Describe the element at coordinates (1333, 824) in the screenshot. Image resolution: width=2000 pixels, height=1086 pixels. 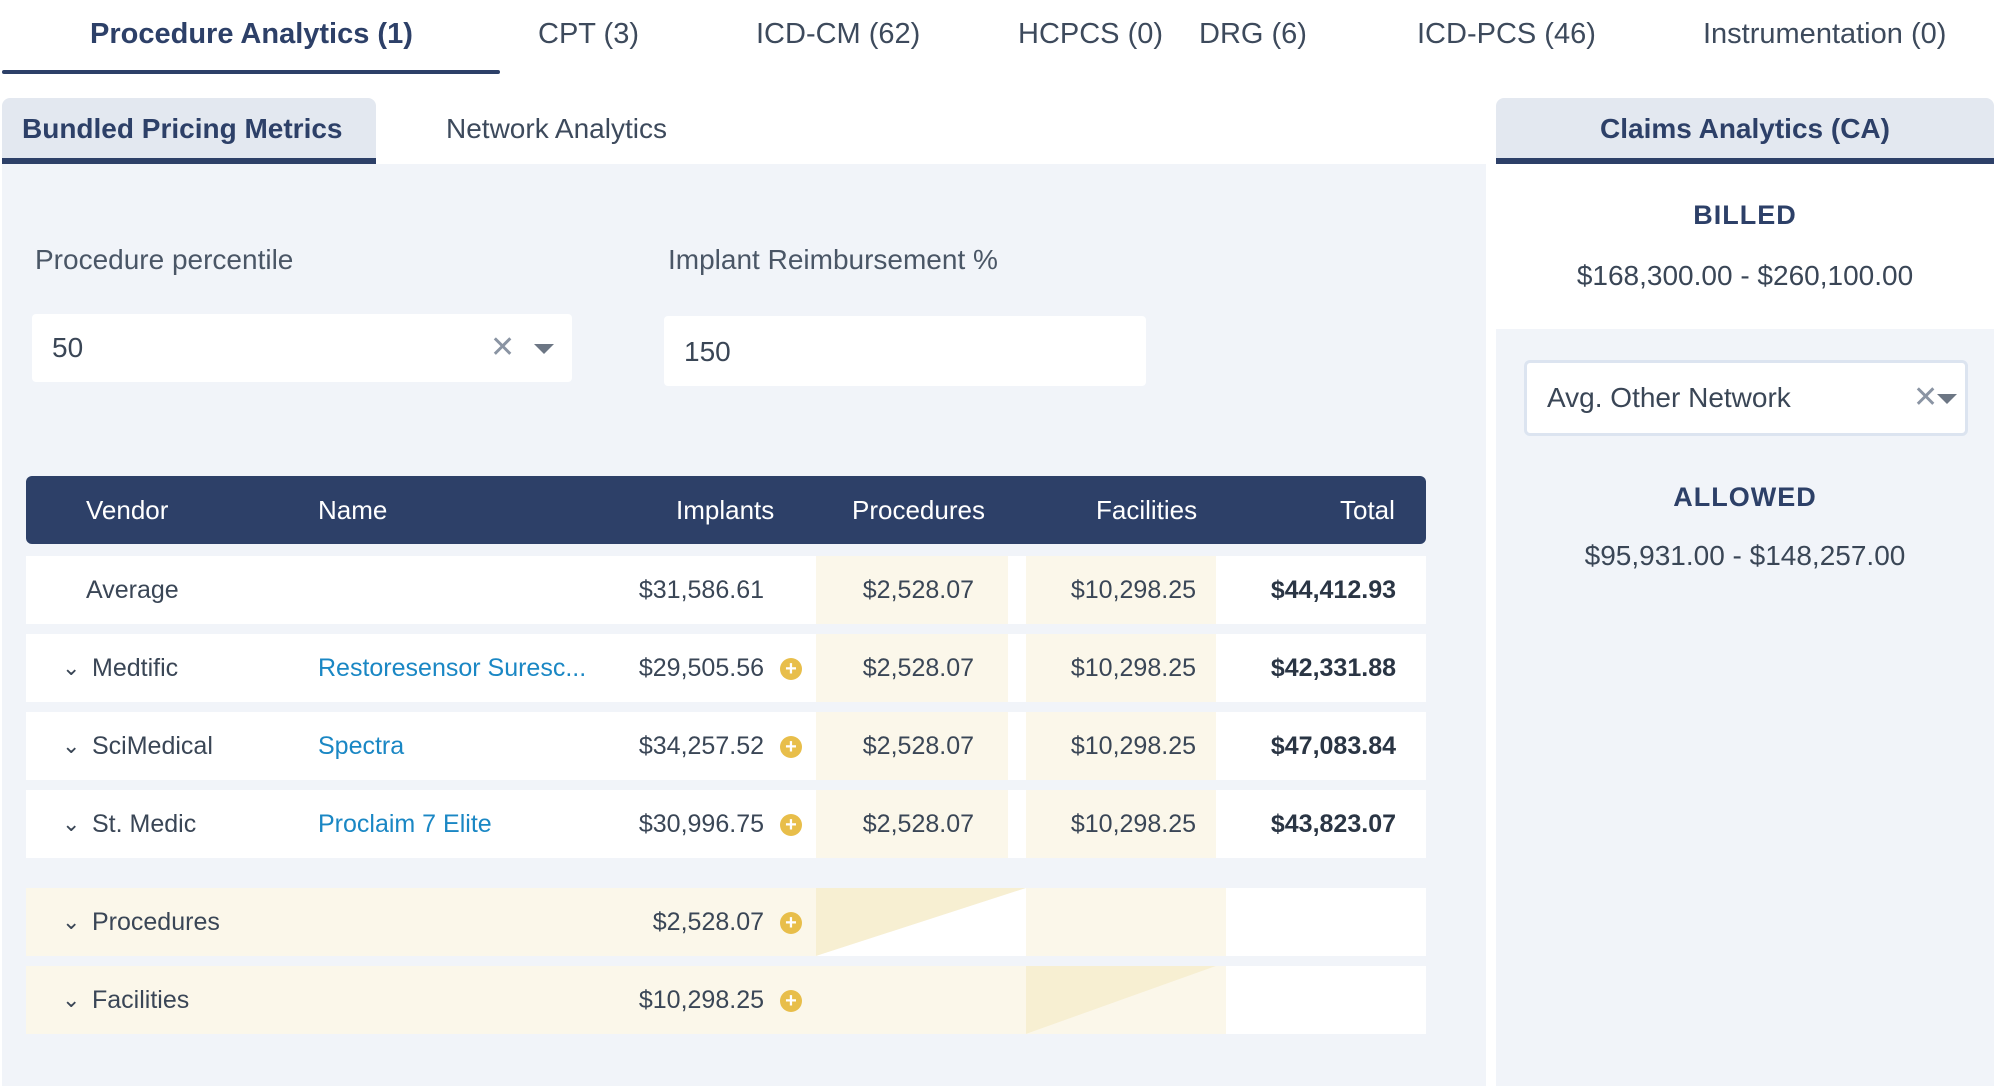
I see `total-cell: $43,823.07` at that location.